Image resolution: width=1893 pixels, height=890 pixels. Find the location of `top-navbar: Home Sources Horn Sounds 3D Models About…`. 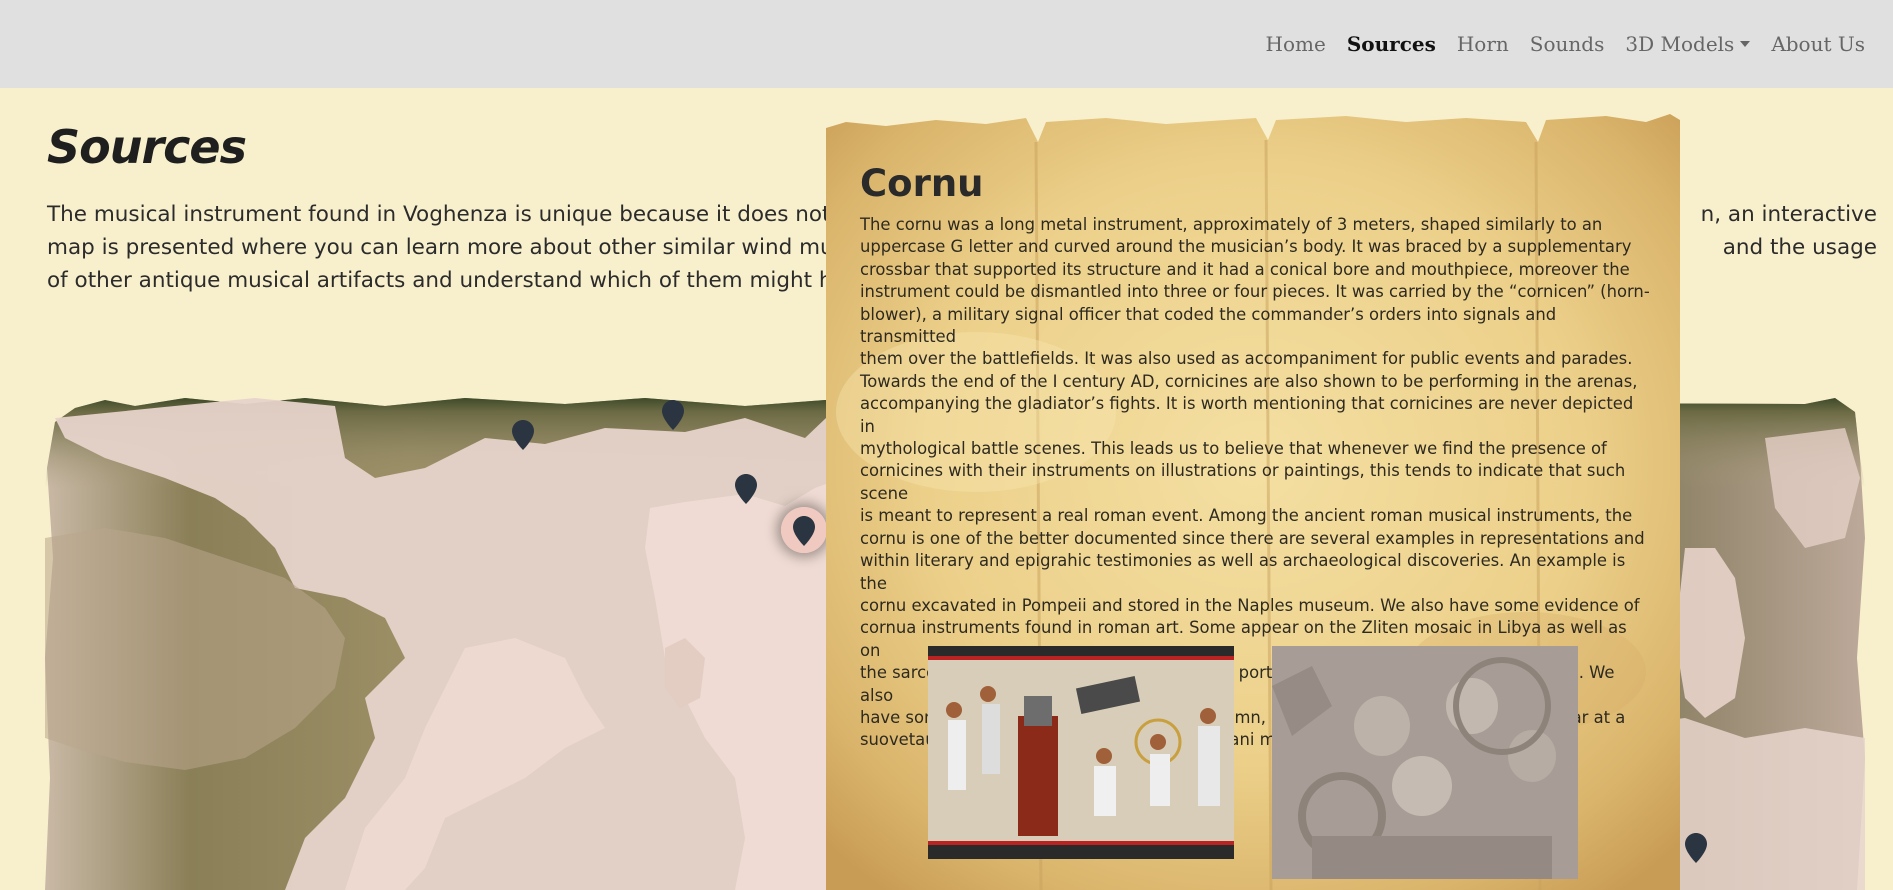

top-navbar: Home Sources Horn Sounds 3D Models About… is located at coordinates (946, 44).